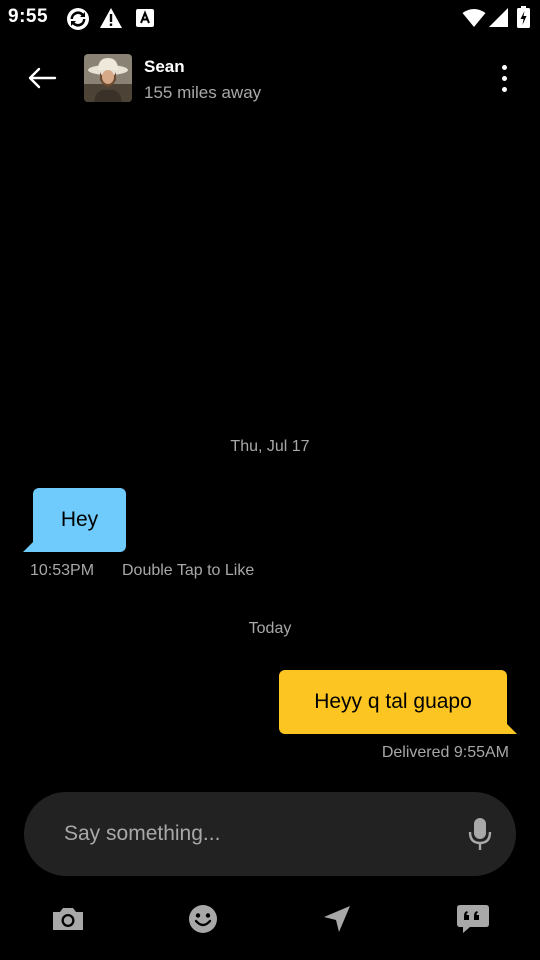  I want to click on date-separator: Thu, Jul 17, so click(270, 446).